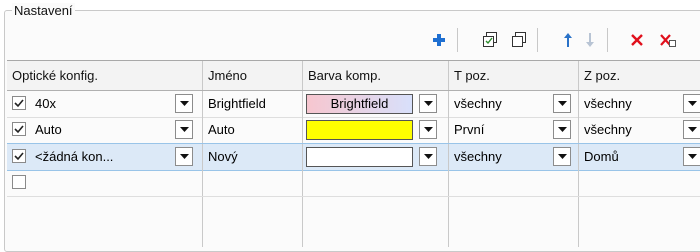  Describe the element at coordinates (639, 157) in the screenshot. I see `z-position-cell: Domů` at that location.